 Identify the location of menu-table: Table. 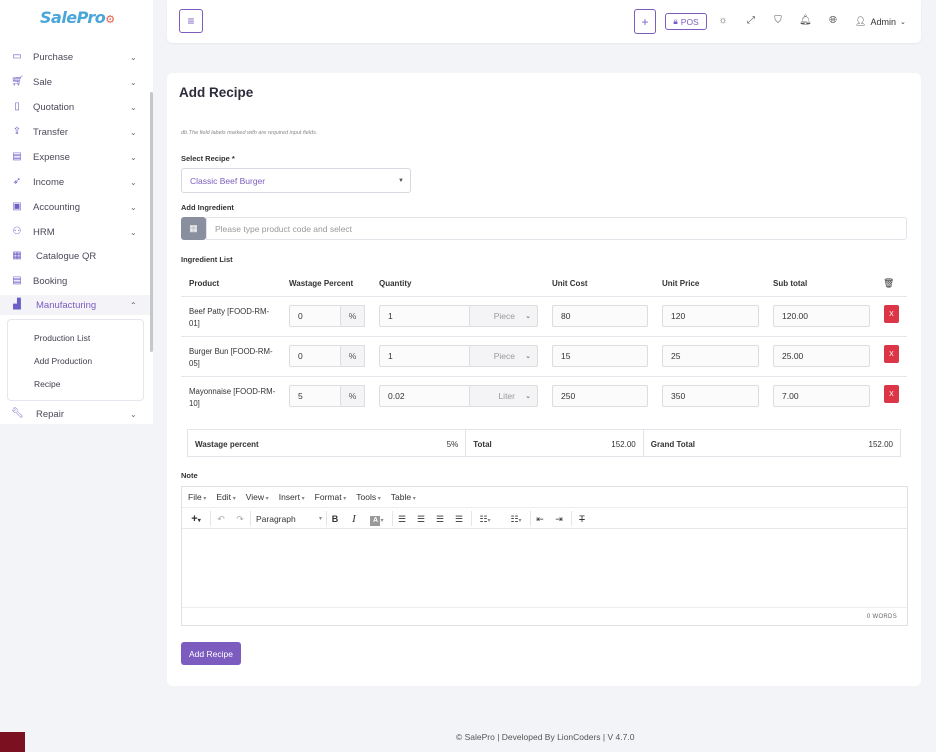
(403, 497).